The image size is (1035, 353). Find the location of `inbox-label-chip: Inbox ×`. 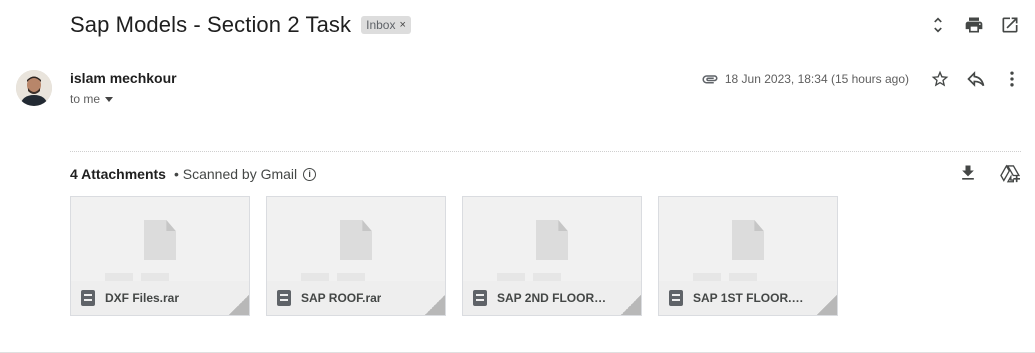

inbox-label-chip: Inbox × is located at coordinates (386, 25).